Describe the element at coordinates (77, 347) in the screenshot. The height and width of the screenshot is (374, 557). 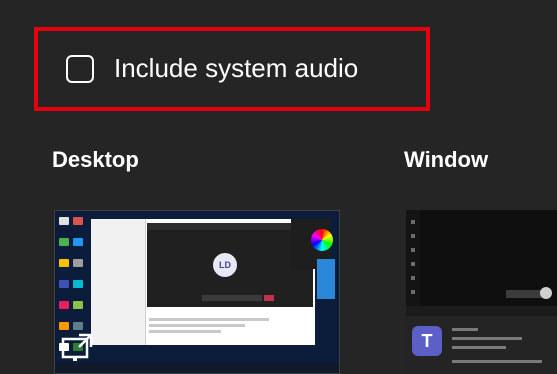
I see `screen-share-icon` at that location.